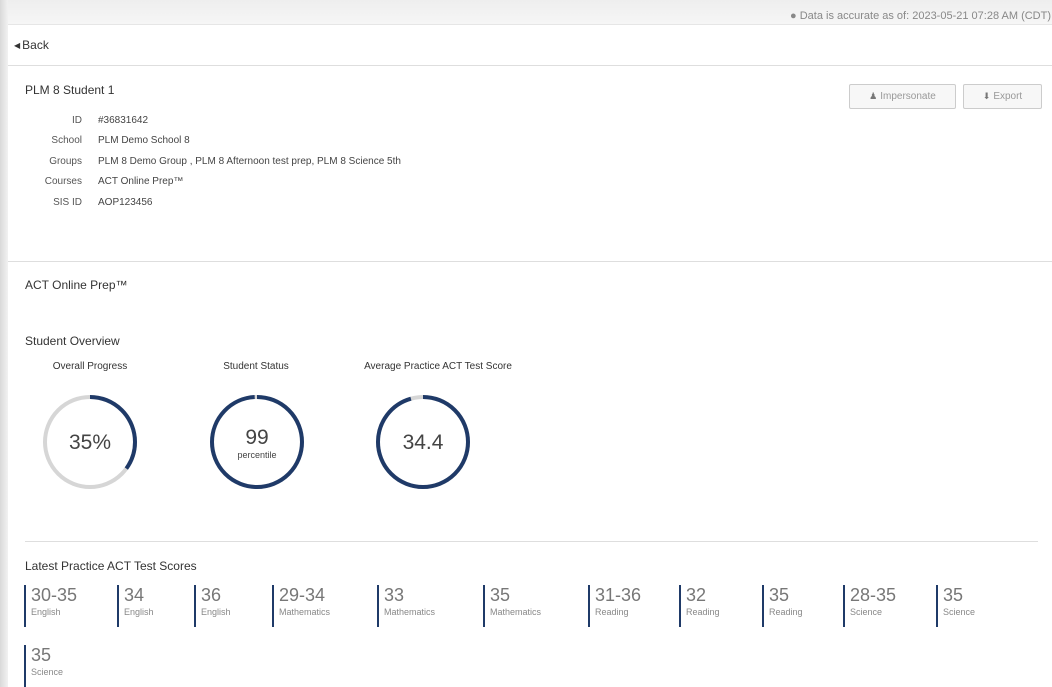  I want to click on progress-gauge: 35%, so click(90, 442).